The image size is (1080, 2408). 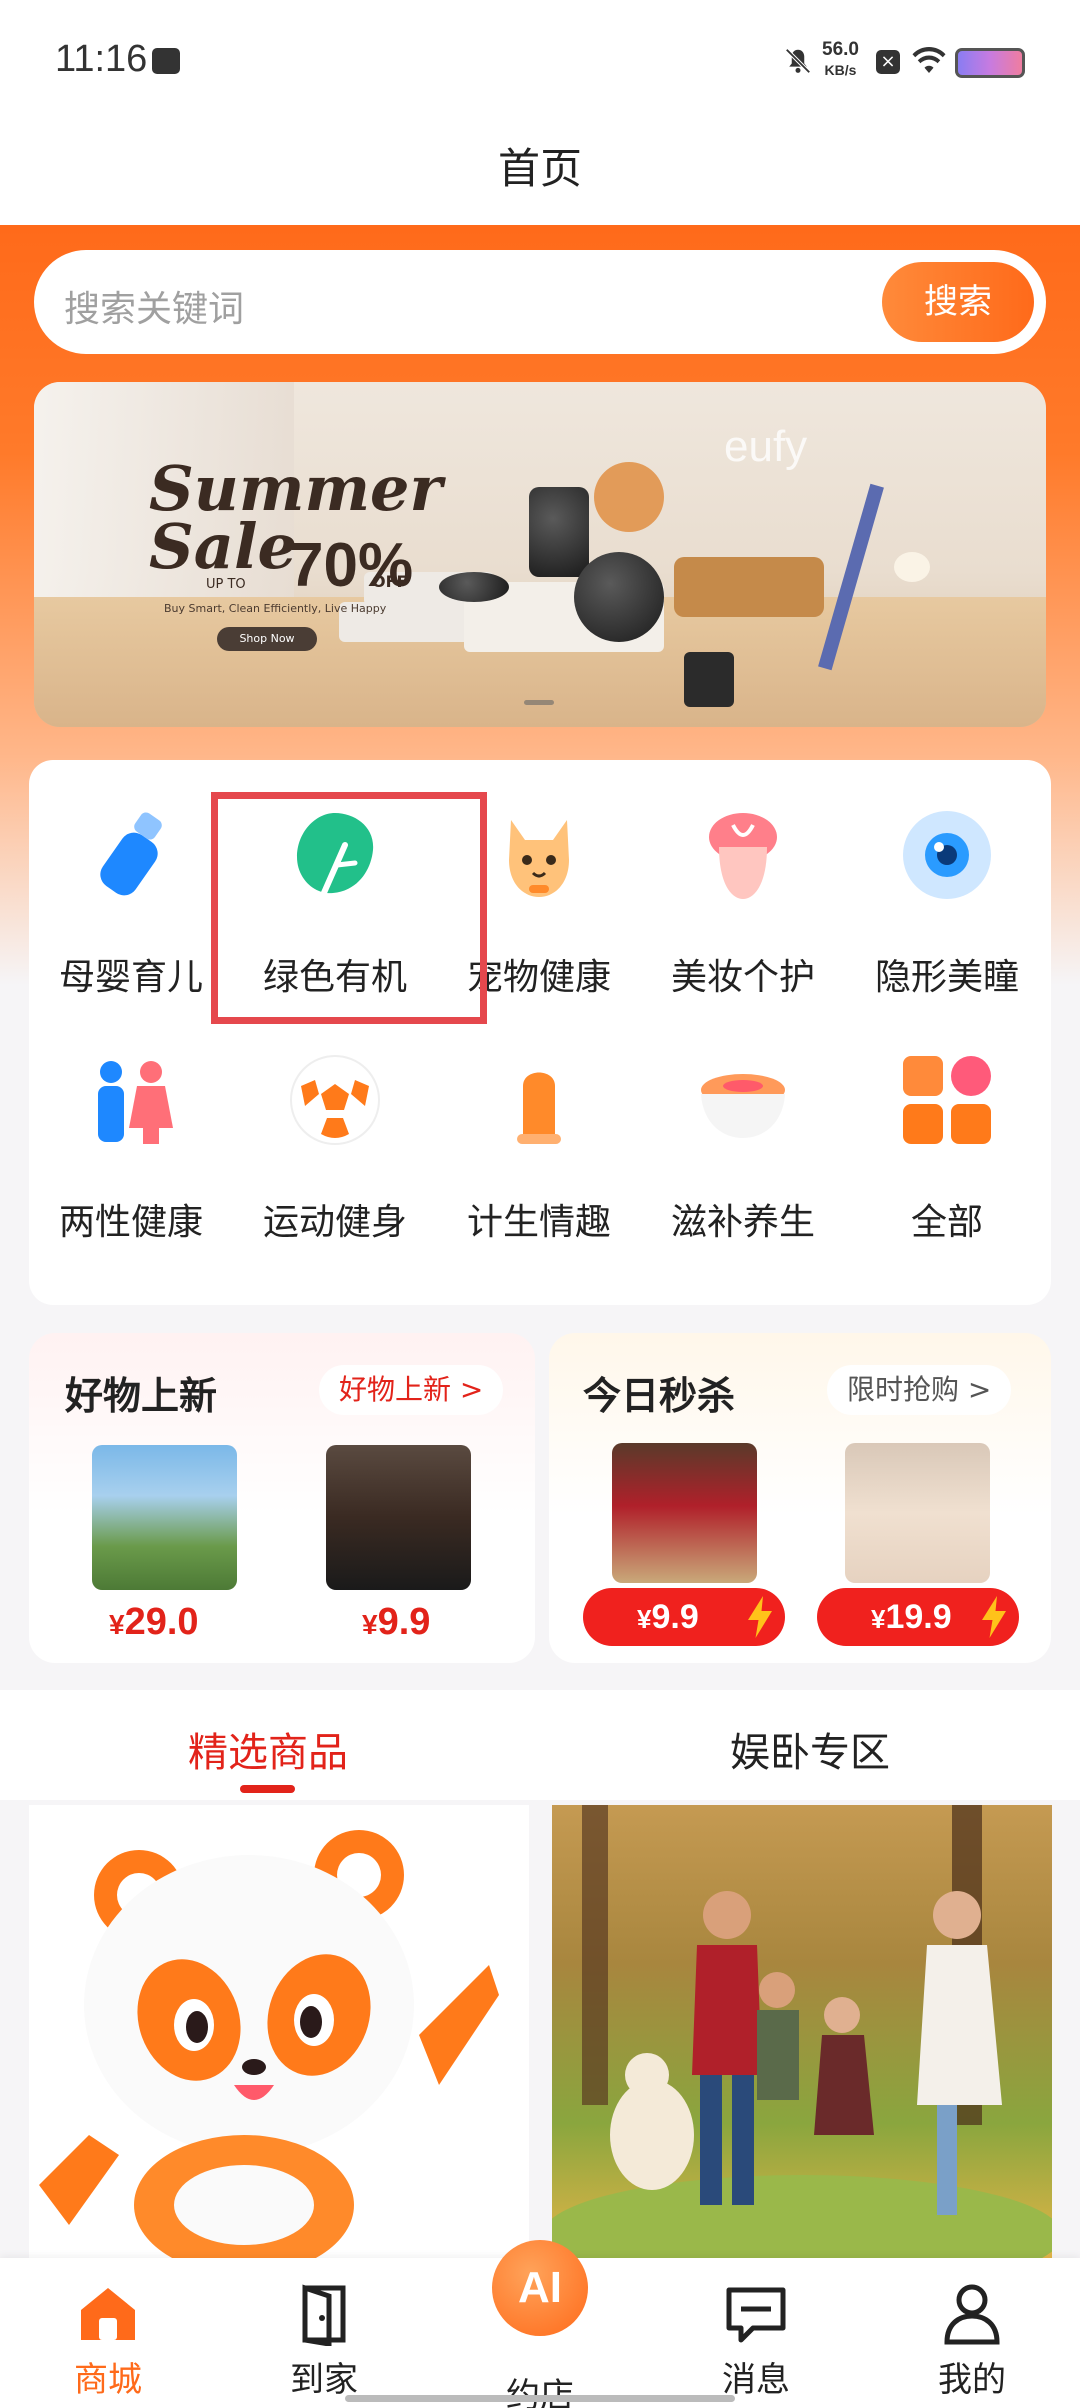 What do you see at coordinates (349, 908) in the screenshot?
I see `selection-highlight-box` at bounding box center [349, 908].